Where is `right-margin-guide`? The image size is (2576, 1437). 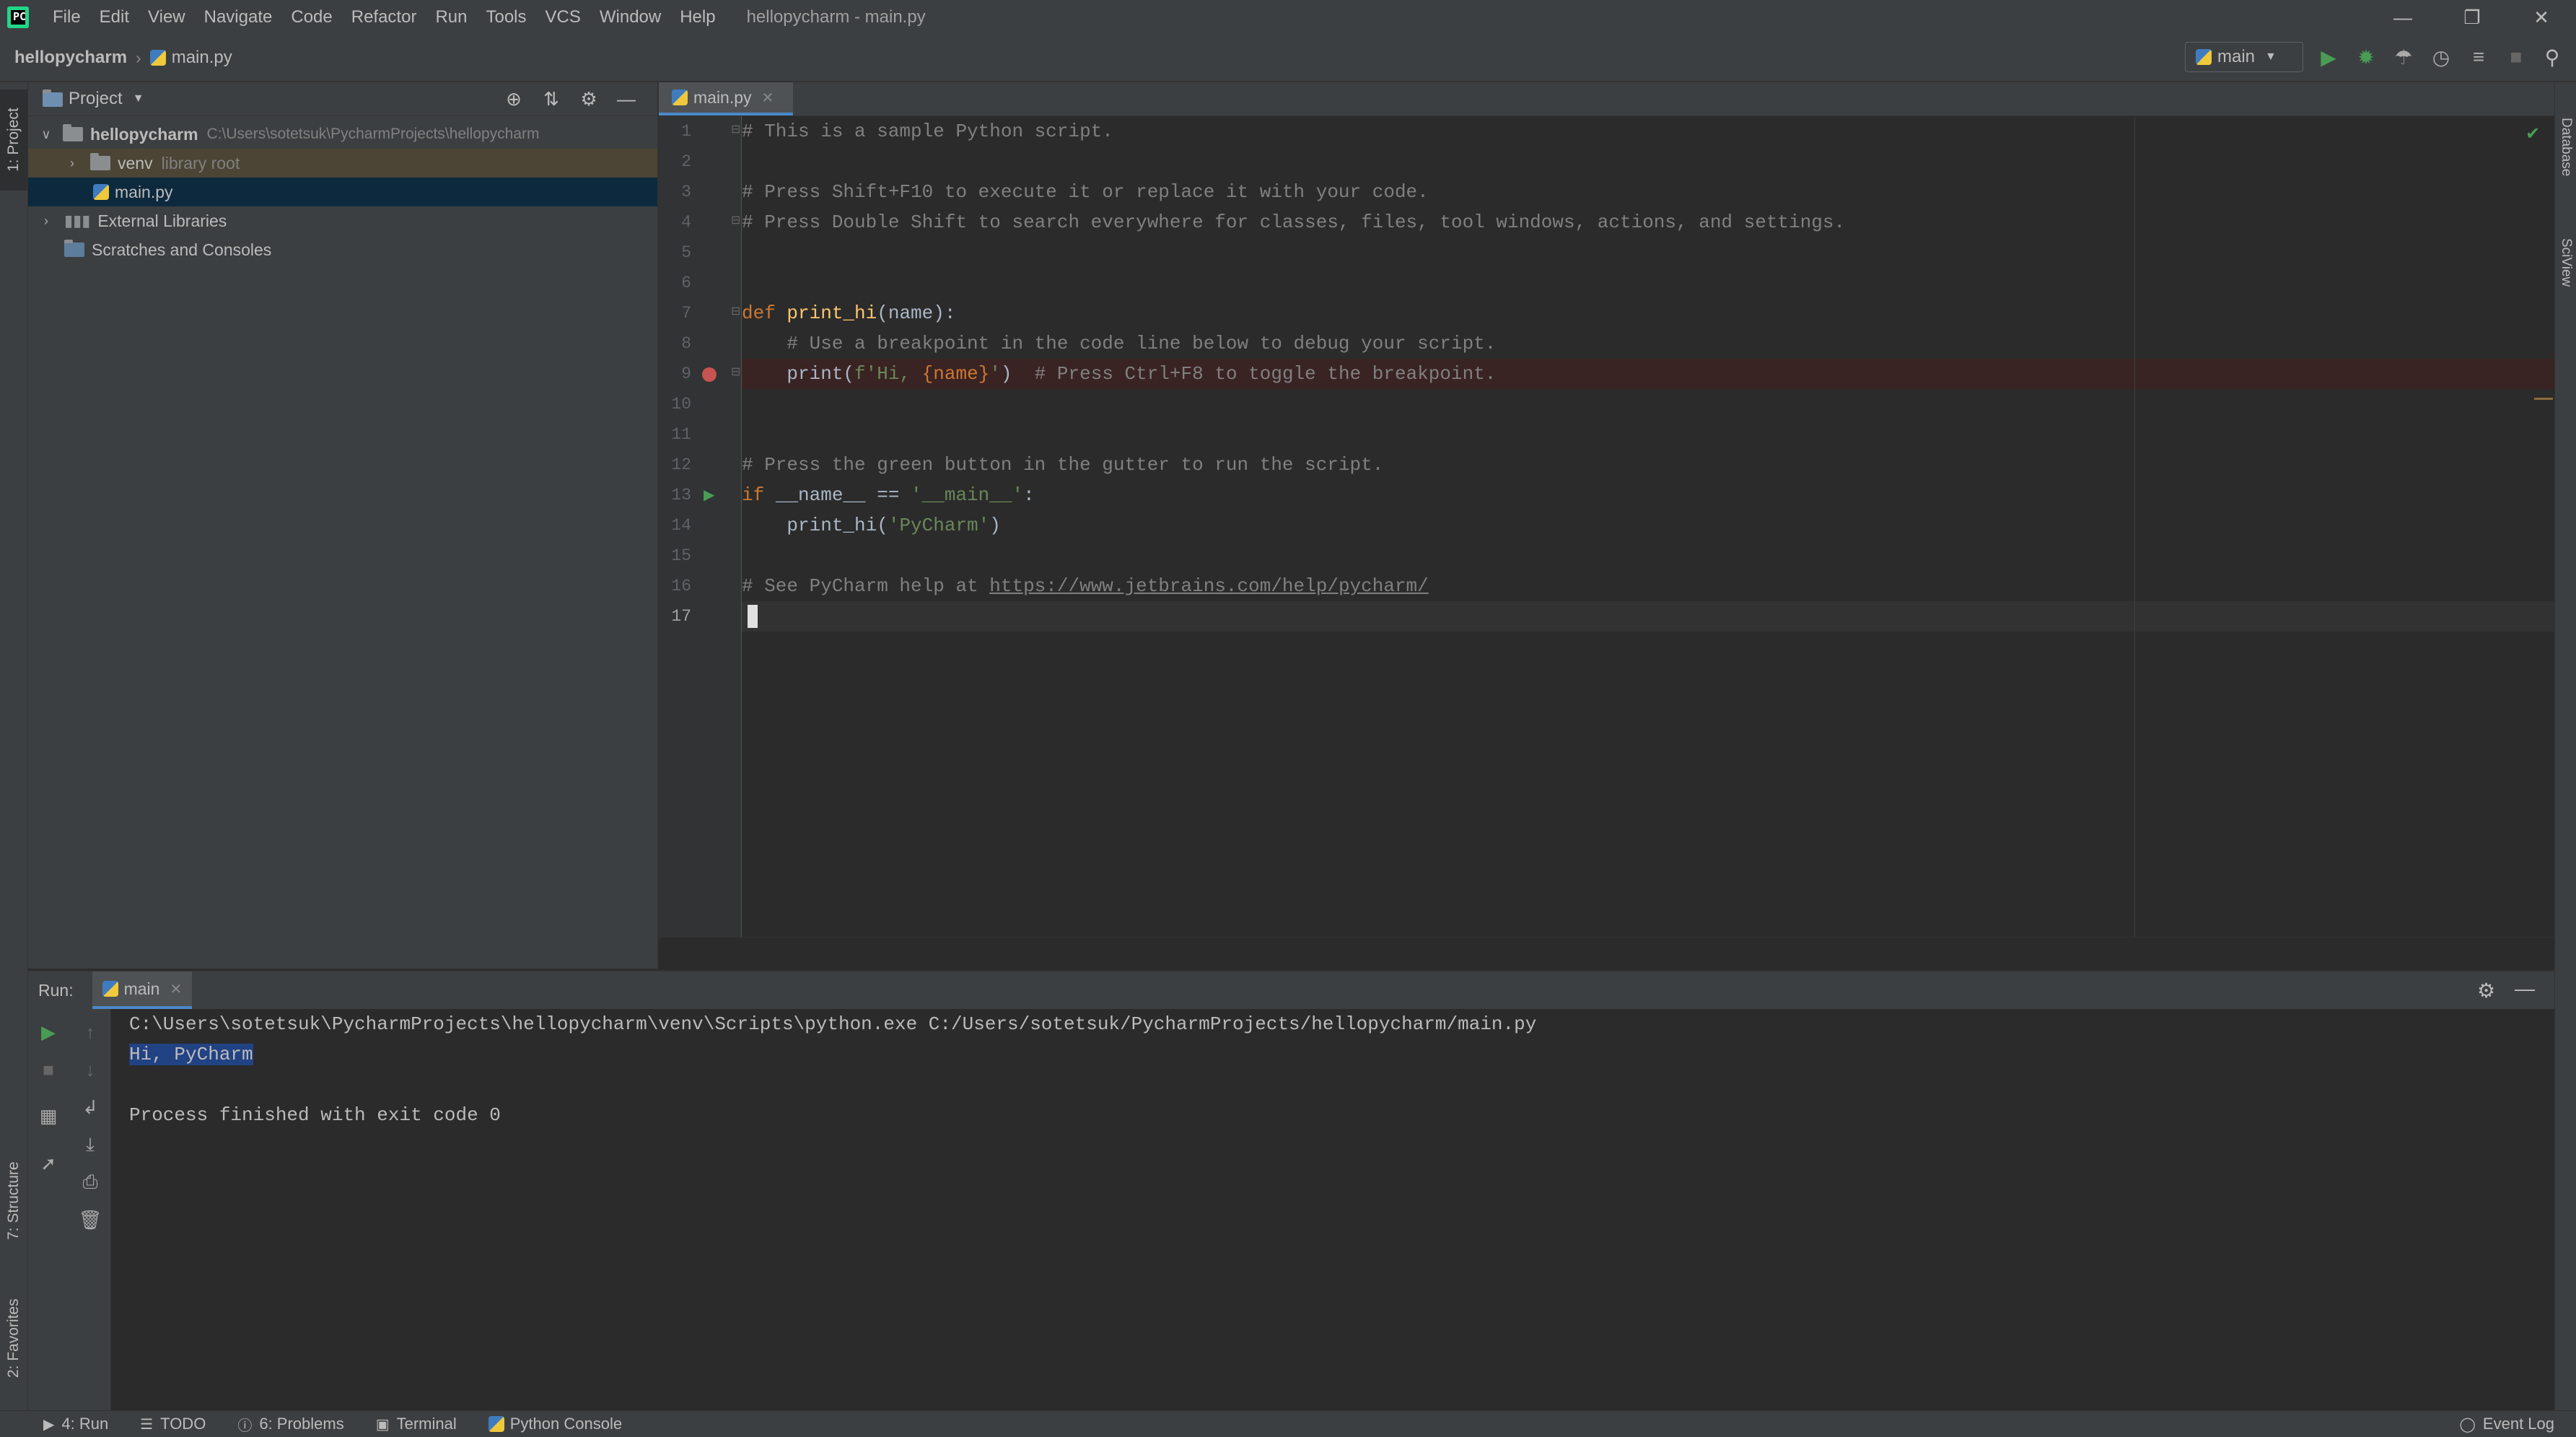
right-margin-guide is located at coordinates (2134, 526).